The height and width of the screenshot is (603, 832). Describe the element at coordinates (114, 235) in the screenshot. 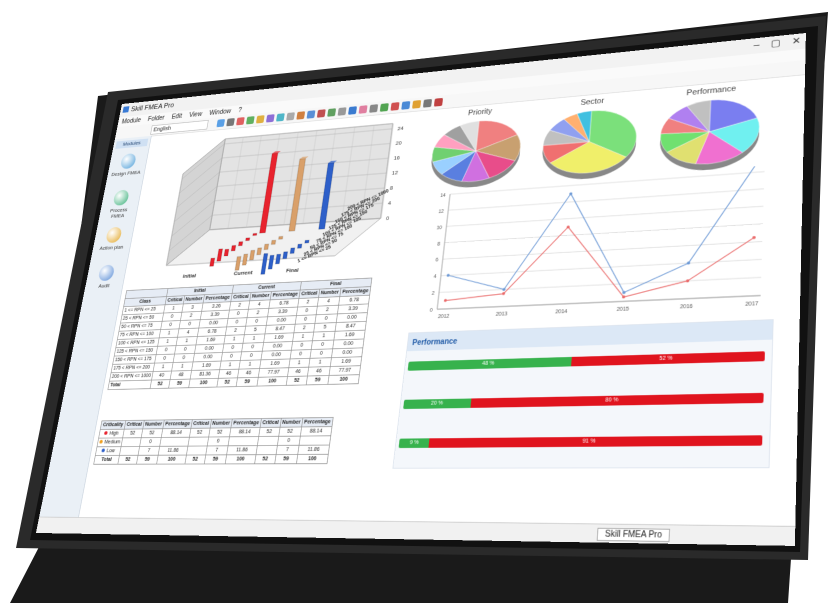

I see `action-plan-icon` at that location.